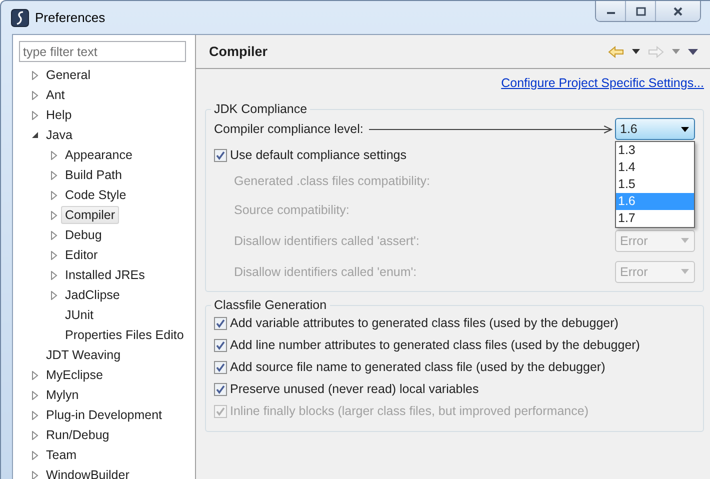 The height and width of the screenshot is (479, 710). Describe the element at coordinates (435, 345) in the screenshot. I see `checkbox-label: Add line number attributes to generated class files (used by the debugger)` at that location.